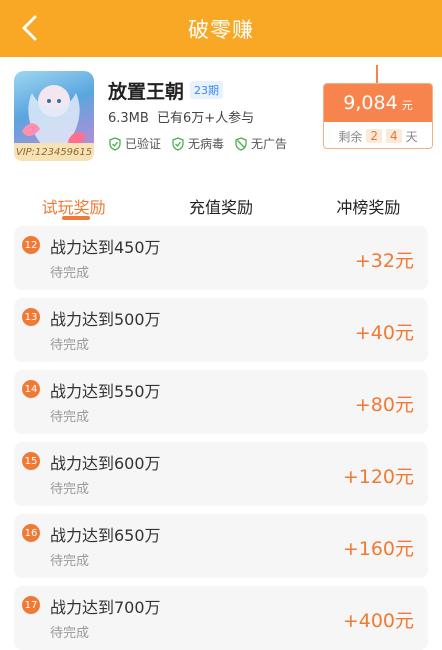  I want to click on reward-amount: 9,084, so click(370, 103).